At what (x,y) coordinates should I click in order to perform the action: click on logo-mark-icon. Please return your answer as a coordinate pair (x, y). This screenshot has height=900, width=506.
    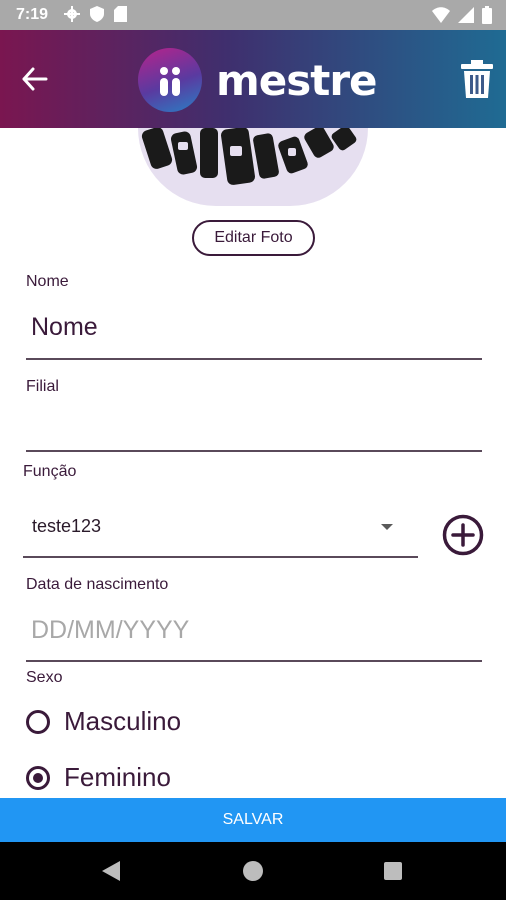
    Looking at the image, I should click on (170, 80).